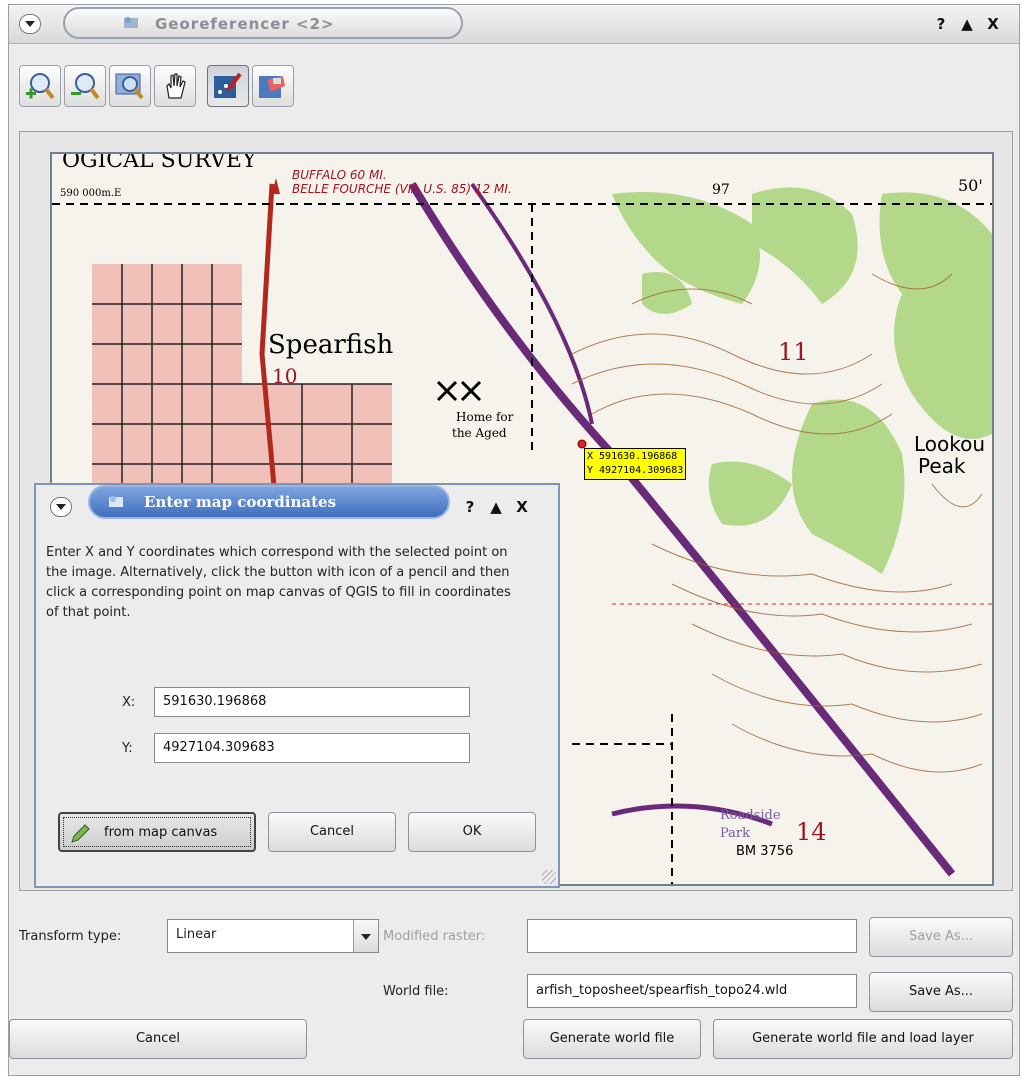 The image size is (1028, 1083). What do you see at coordinates (941, 24) in the screenshot?
I see `help-button: ?` at bounding box center [941, 24].